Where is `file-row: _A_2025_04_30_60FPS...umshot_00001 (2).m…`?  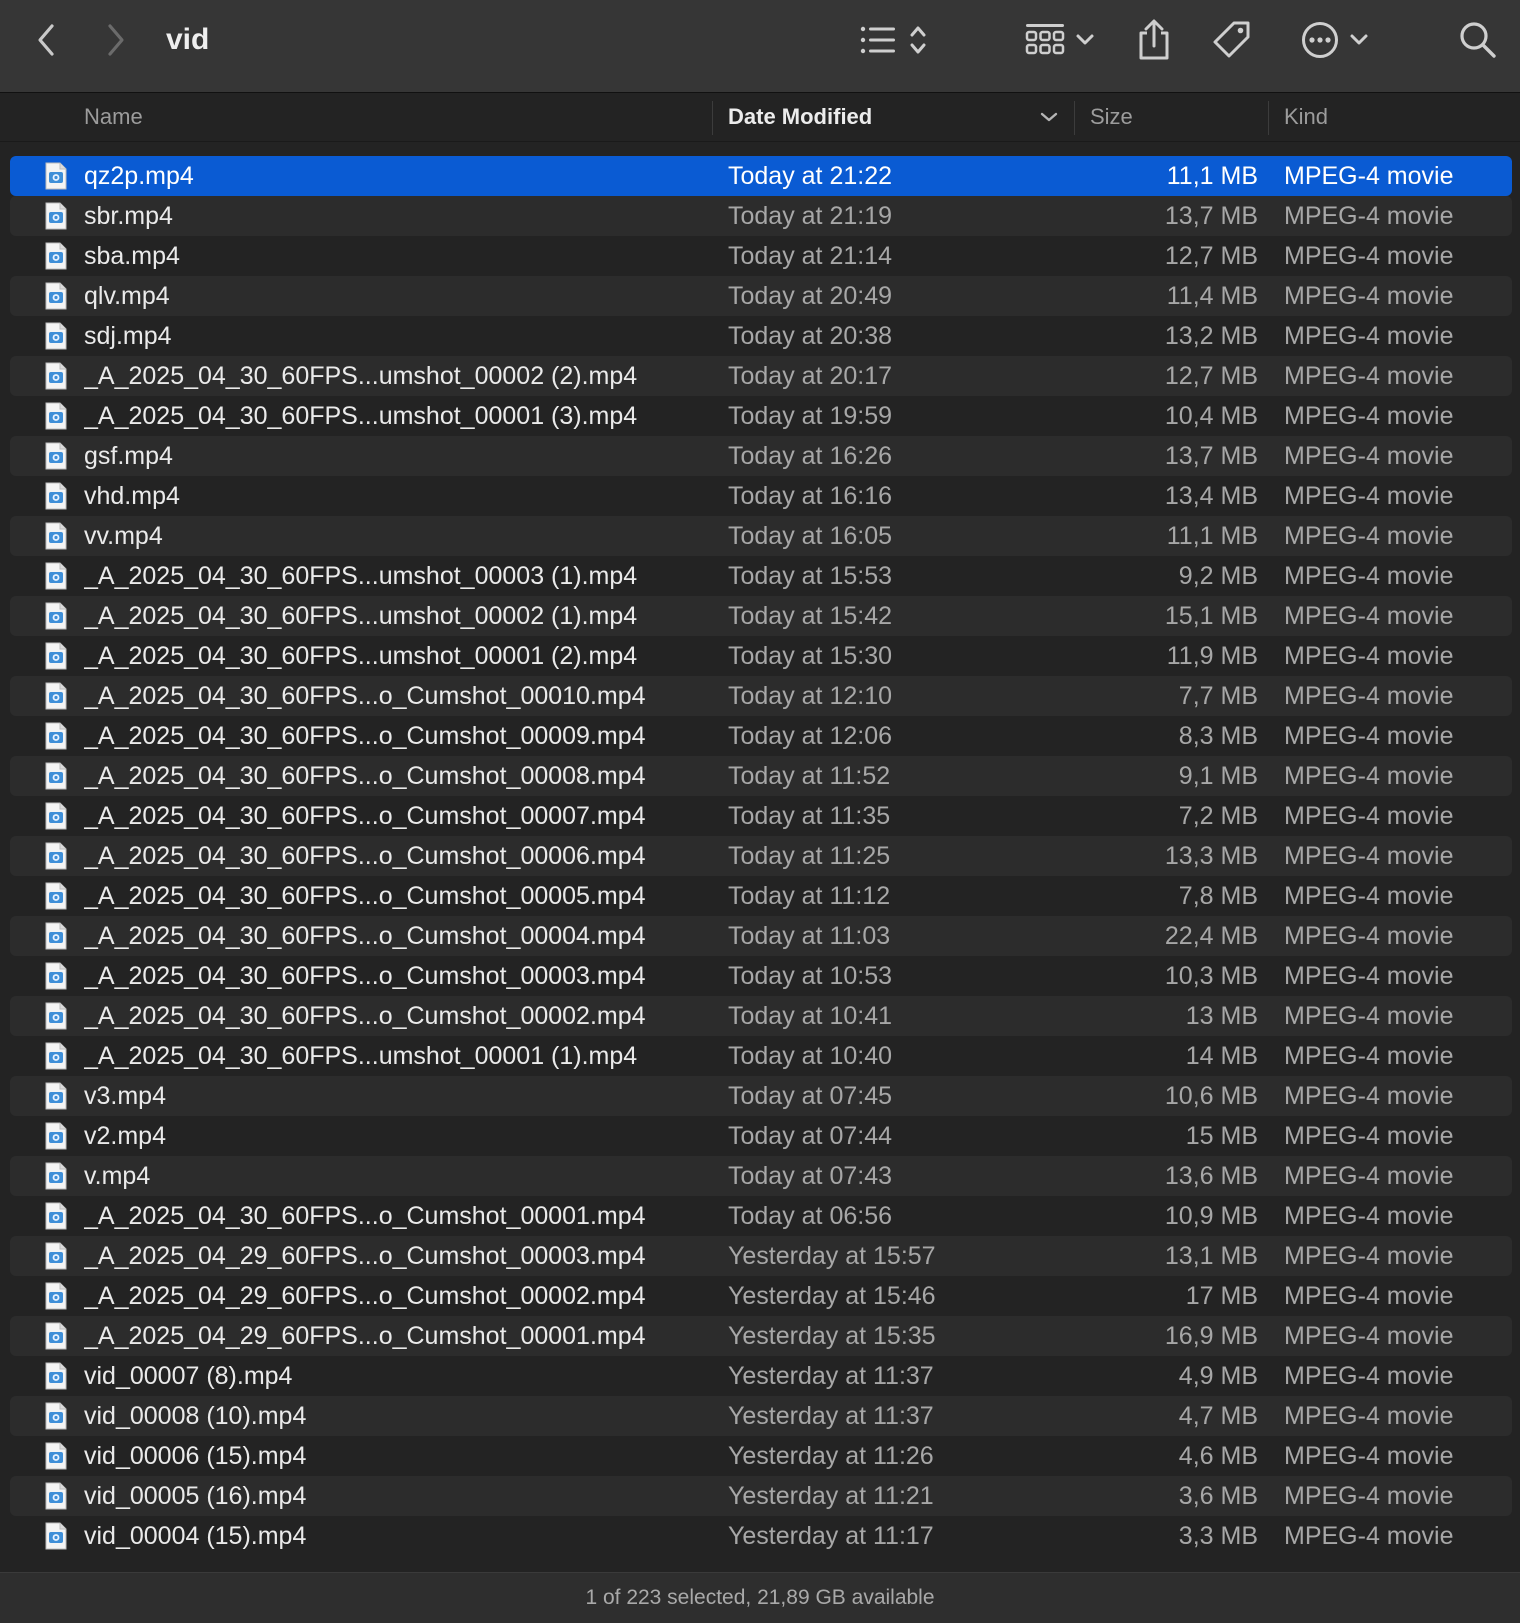 file-row: _A_2025_04_30_60FPS...umshot_00001 (2).m… is located at coordinates (761, 656).